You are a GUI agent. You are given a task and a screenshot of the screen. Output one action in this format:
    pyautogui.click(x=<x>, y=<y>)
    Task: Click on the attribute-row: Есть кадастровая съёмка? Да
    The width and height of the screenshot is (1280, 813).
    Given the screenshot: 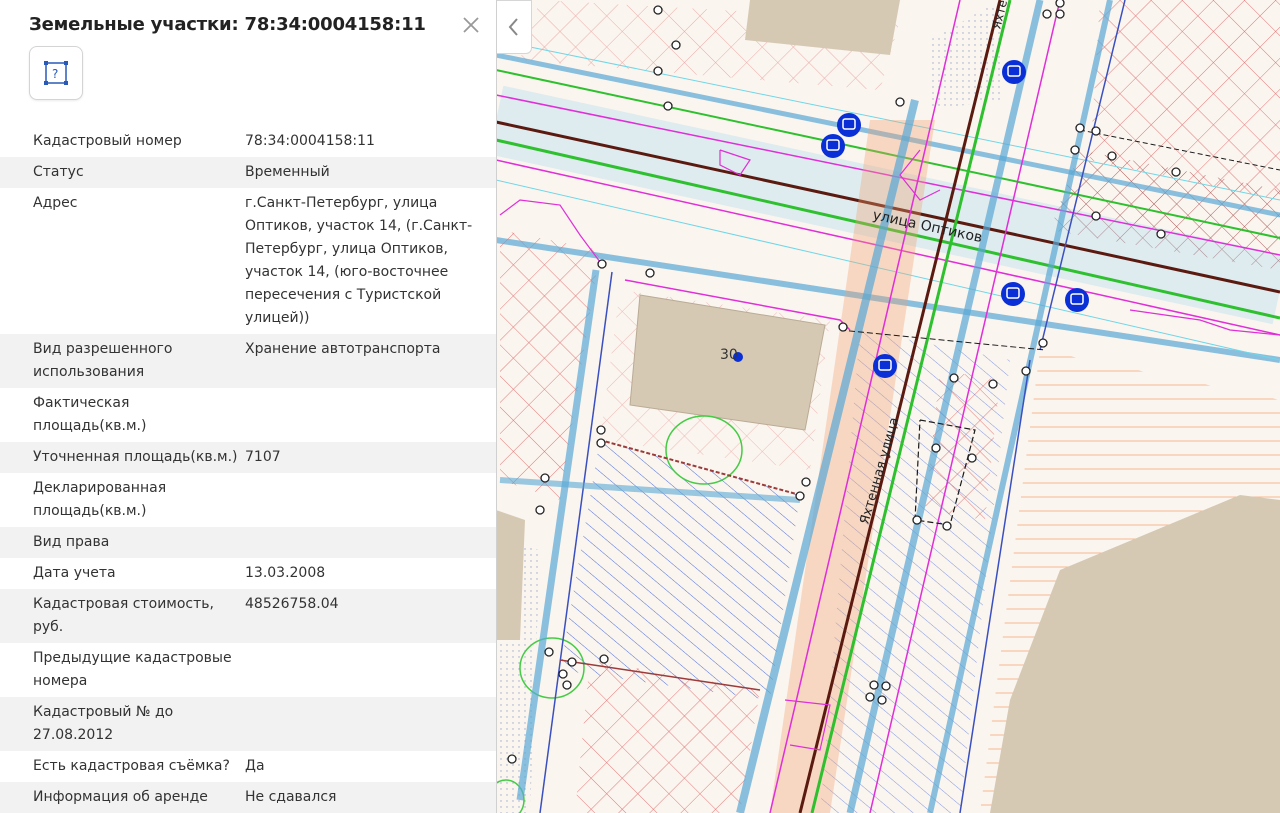 What is the action you would take?
    pyautogui.click(x=248, y=766)
    